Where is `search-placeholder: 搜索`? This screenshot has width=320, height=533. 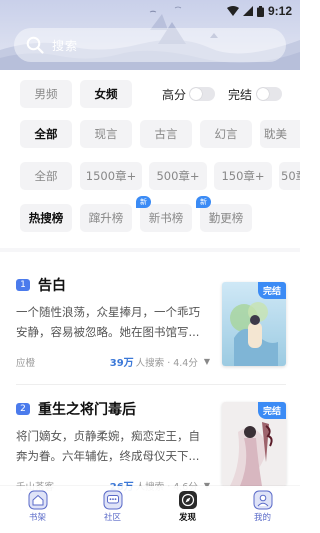
search-placeholder: 搜索 is located at coordinates (65, 45).